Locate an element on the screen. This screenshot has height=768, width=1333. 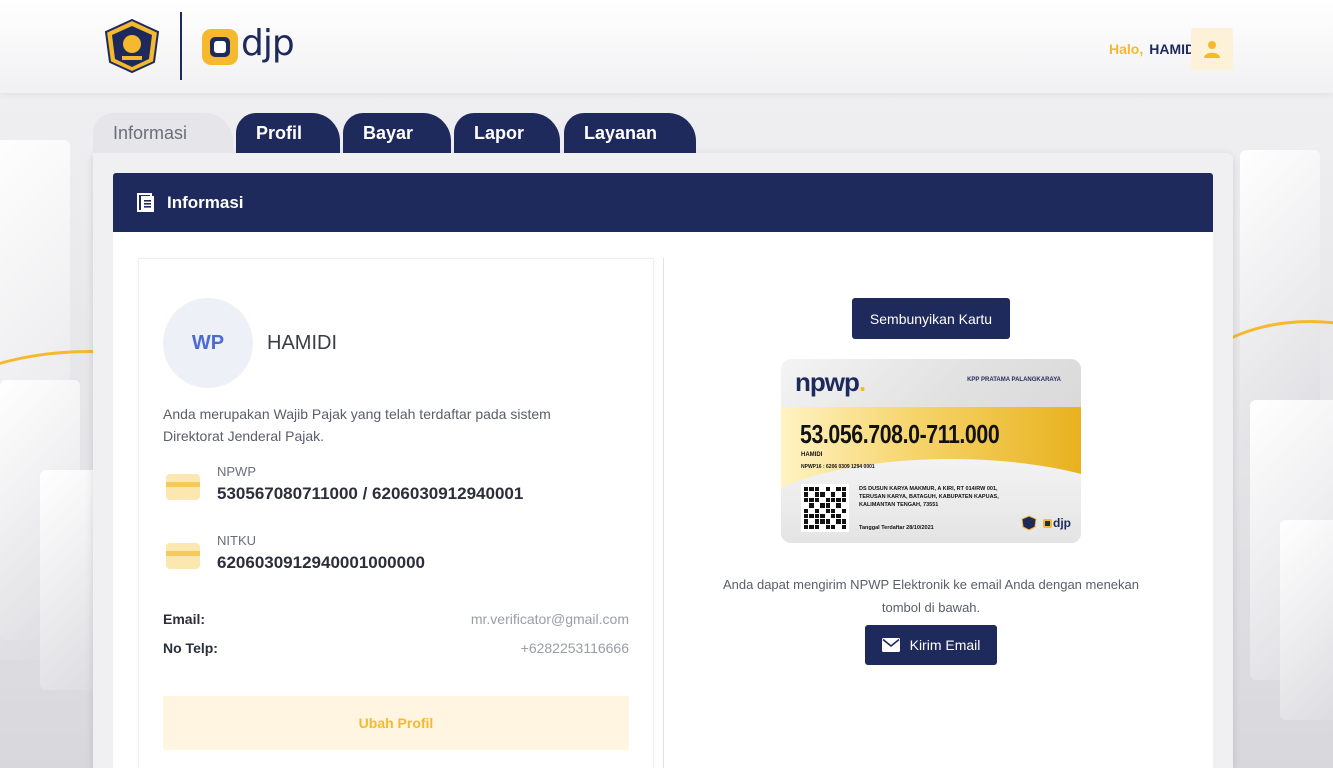
djp-logo: djp is located at coordinates (248, 44).